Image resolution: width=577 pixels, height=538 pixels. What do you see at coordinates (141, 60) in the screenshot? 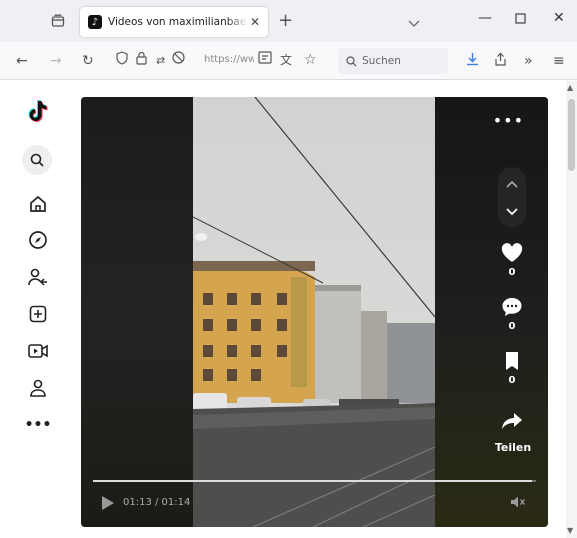
I see `lock-icon` at bounding box center [141, 60].